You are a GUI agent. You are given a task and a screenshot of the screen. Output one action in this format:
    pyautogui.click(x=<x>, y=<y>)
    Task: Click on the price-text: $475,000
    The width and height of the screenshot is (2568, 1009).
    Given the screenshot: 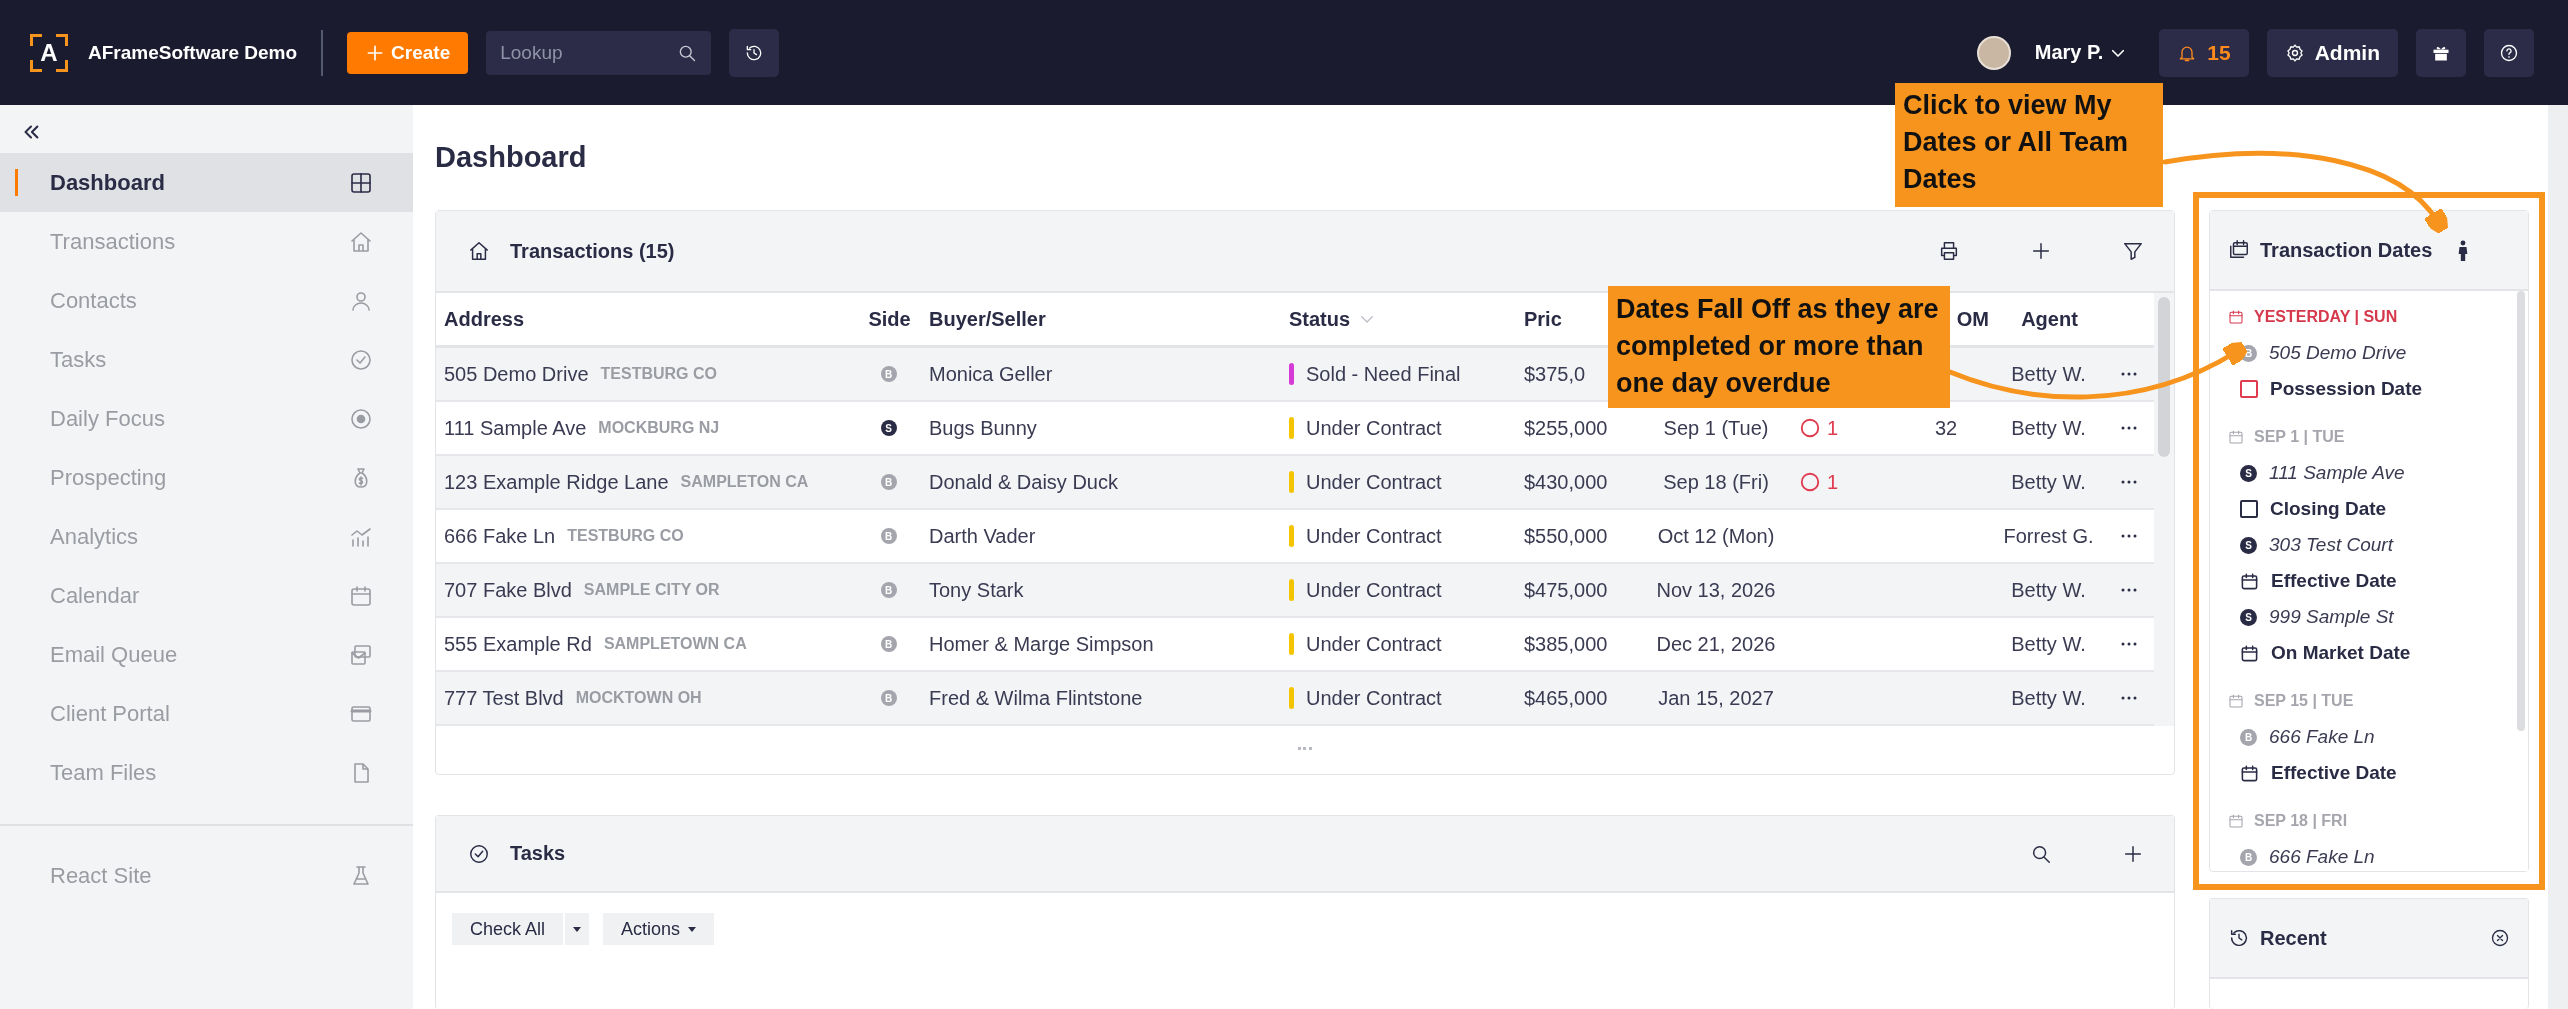 What is the action you would take?
    pyautogui.click(x=1566, y=590)
    